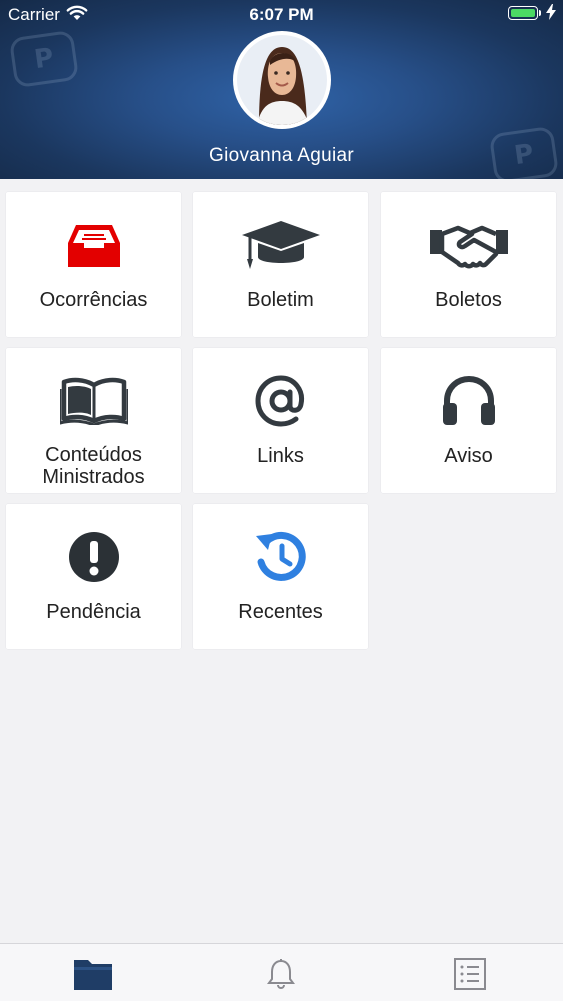 The width and height of the screenshot is (563, 1001). I want to click on bell-icon, so click(281, 974).